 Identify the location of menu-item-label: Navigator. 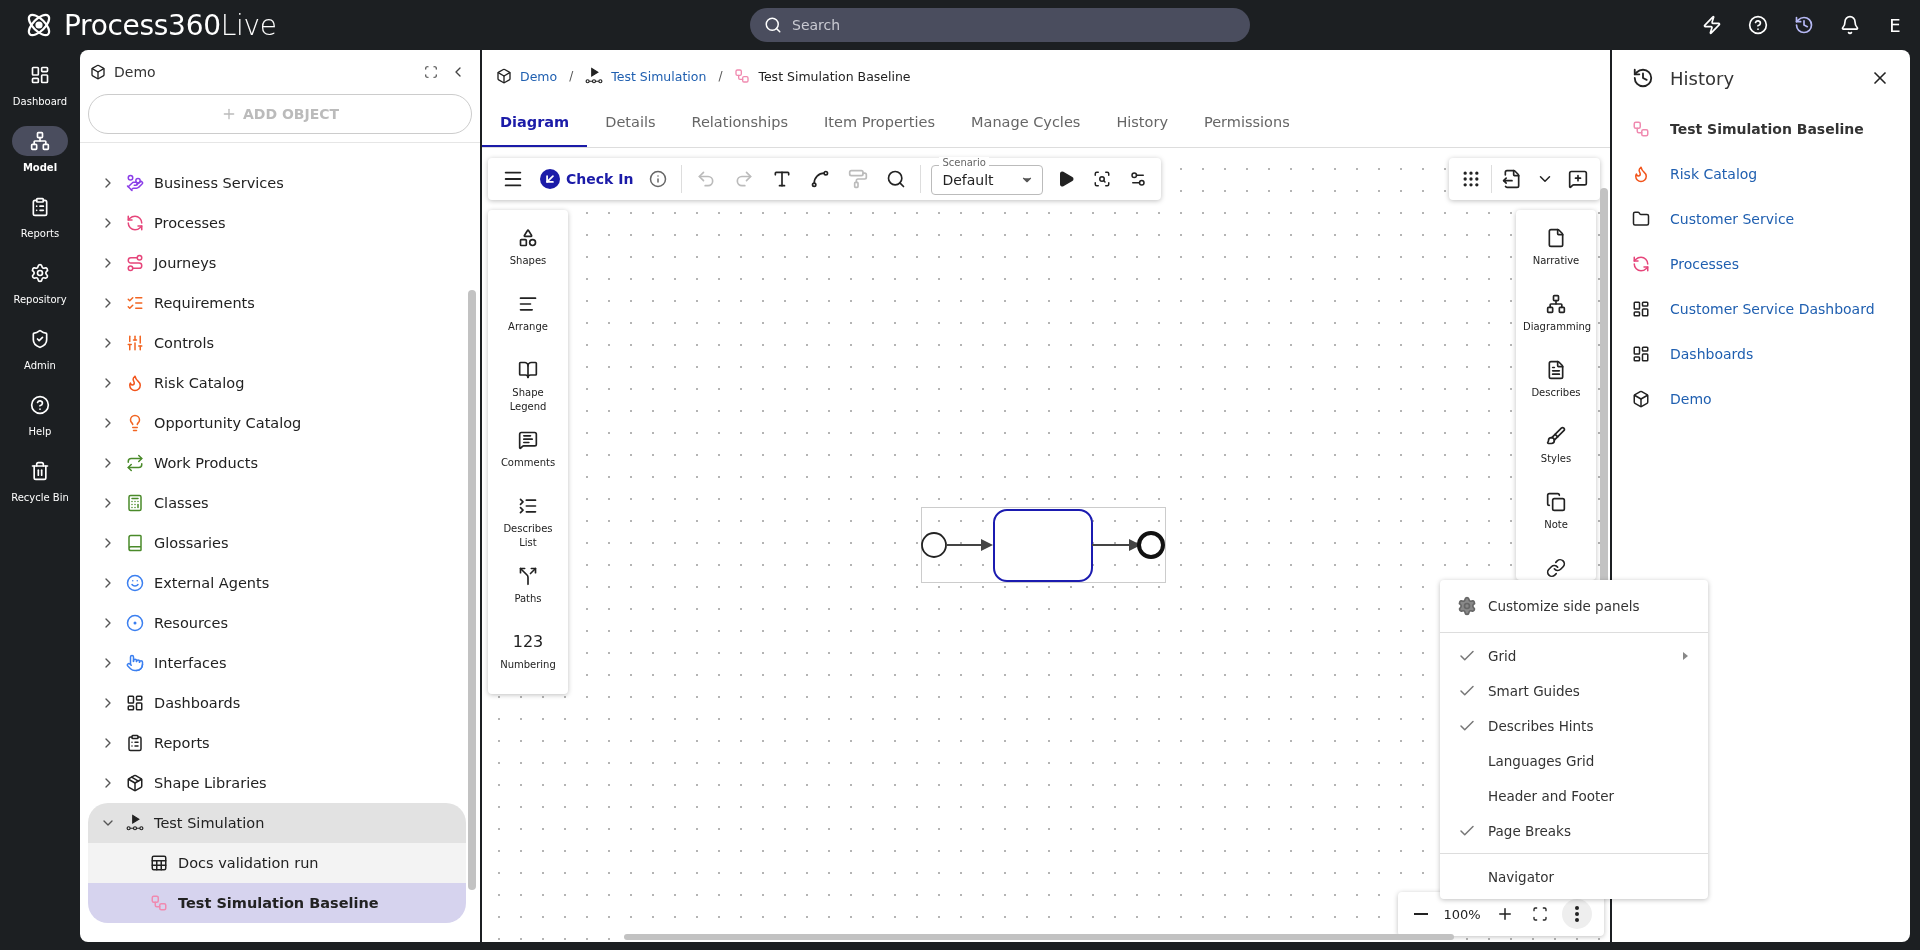
(1522, 876).